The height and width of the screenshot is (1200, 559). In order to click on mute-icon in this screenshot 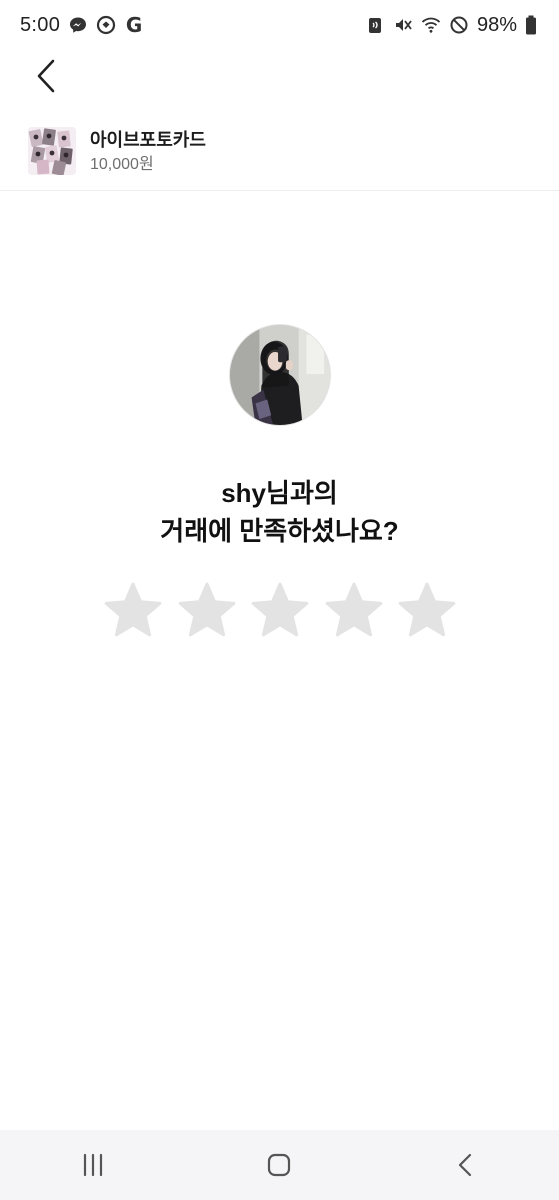, I will do `click(403, 25)`.